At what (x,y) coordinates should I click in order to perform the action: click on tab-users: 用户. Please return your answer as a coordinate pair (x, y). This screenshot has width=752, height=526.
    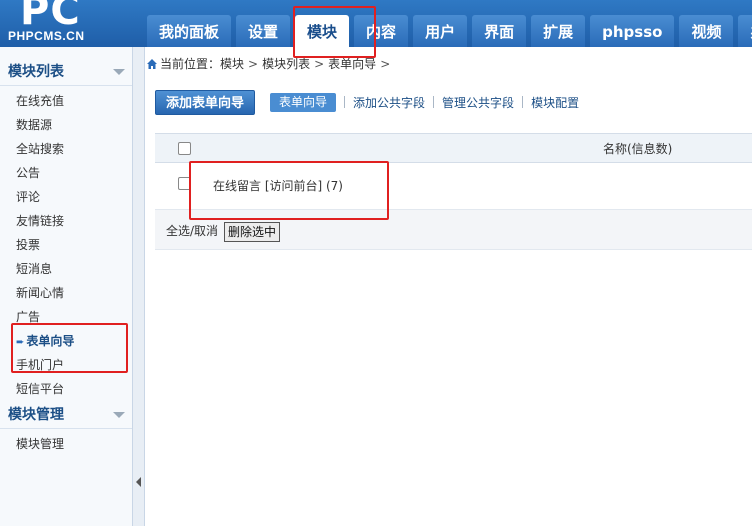
    Looking at the image, I should click on (440, 31).